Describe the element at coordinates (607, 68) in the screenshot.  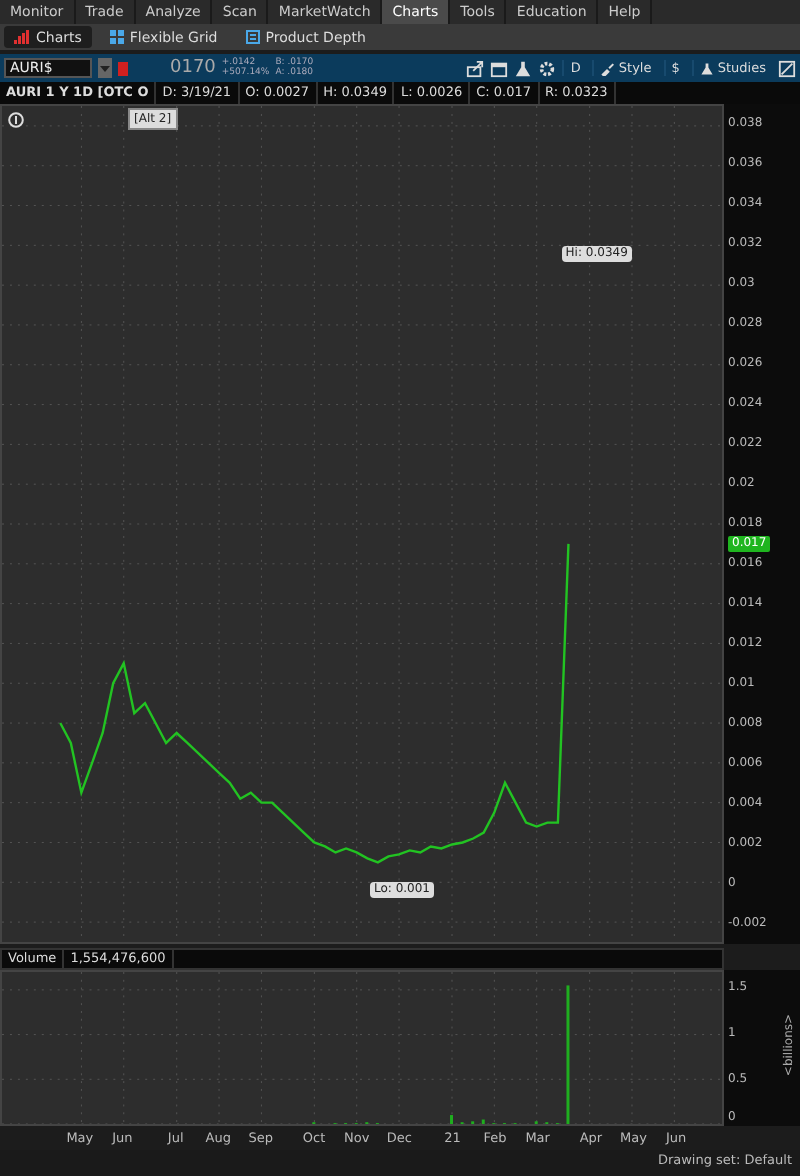
I see `brush-icon` at that location.